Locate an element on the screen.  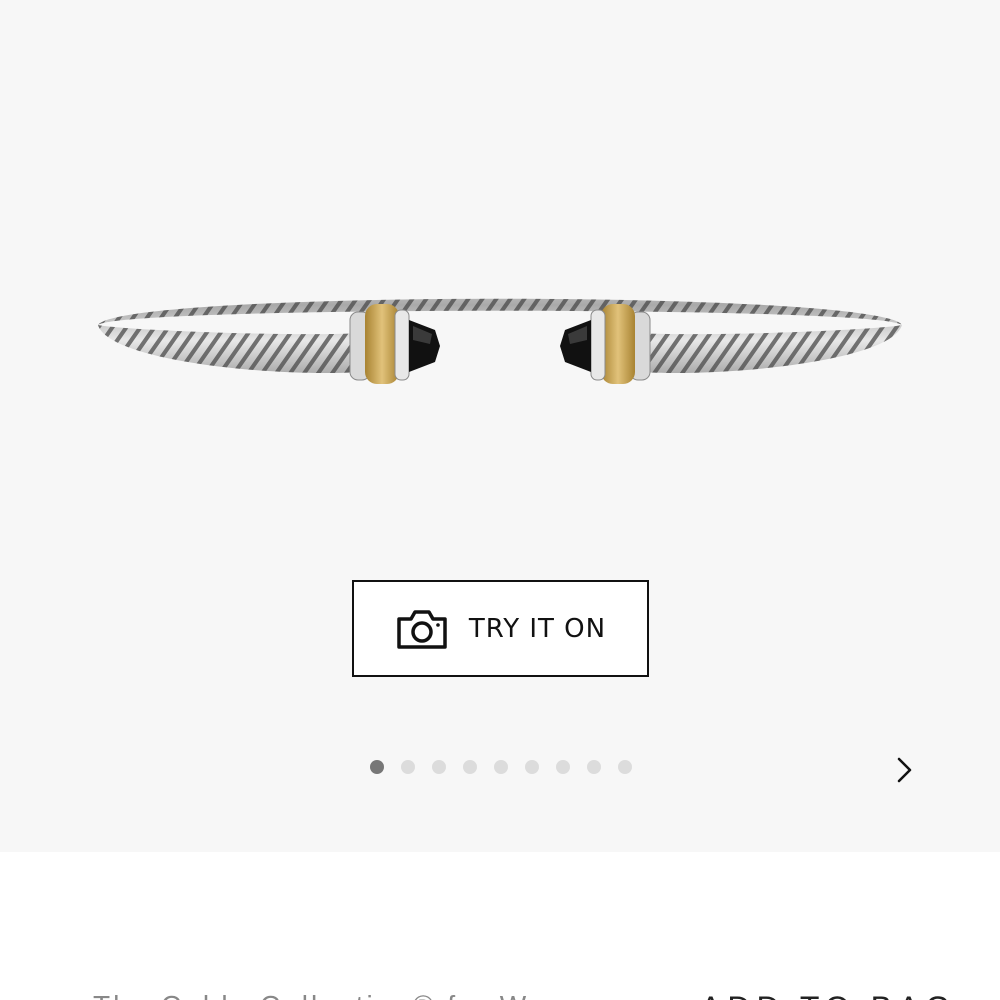
product-image is located at coordinates (500, 341).